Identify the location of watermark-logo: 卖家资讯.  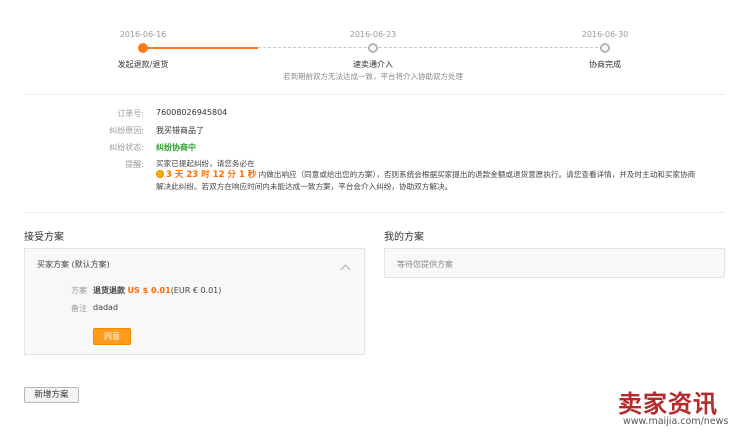
(668, 403).